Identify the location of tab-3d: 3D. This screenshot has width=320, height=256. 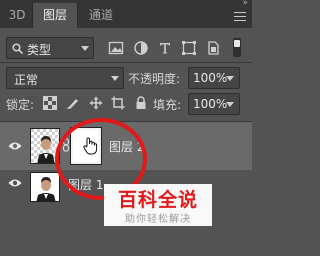
(17, 15).